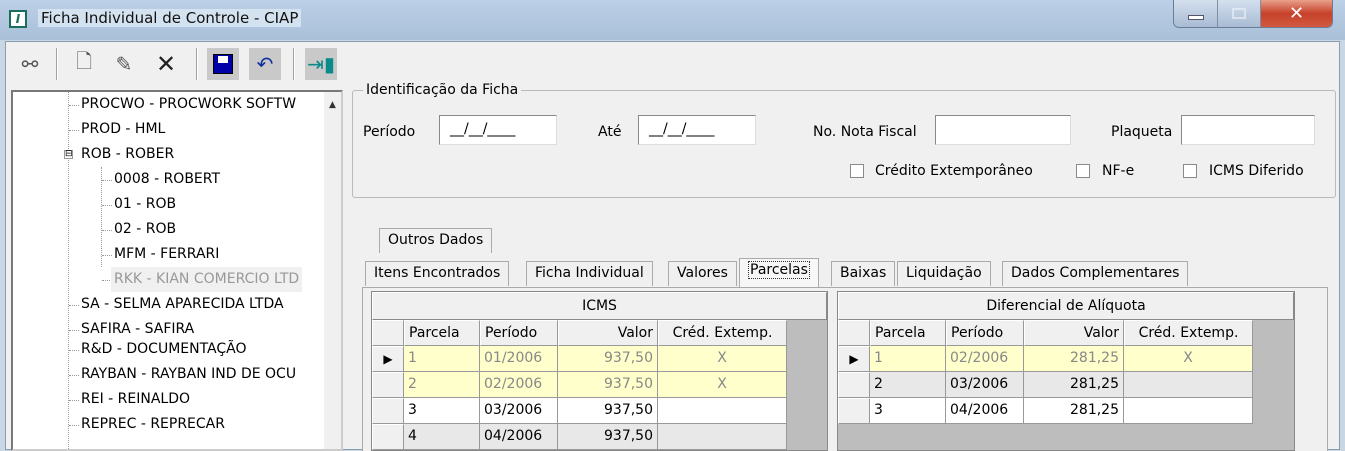 Image resolution: width=1345 pixels, height=451 pixels. I want to click on undo-button: ↶, so click(265, 64).